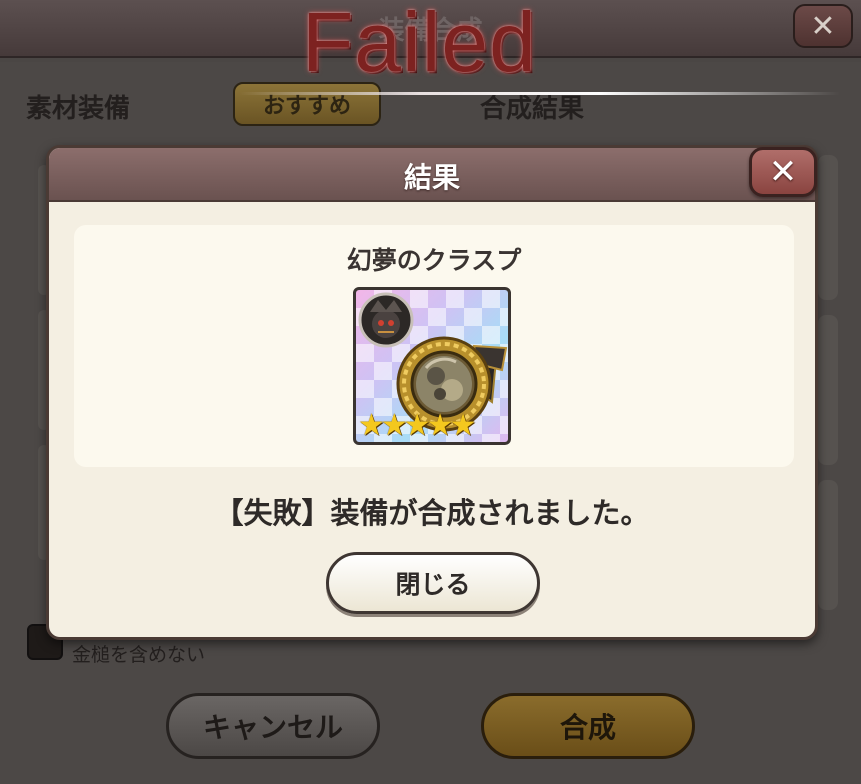 Image resolution: width=861 pixels, height=784 pixels. Describe the element at coordinates (273, 726) in the screenshot. I see `cancel-button: キャンセル` at that location.